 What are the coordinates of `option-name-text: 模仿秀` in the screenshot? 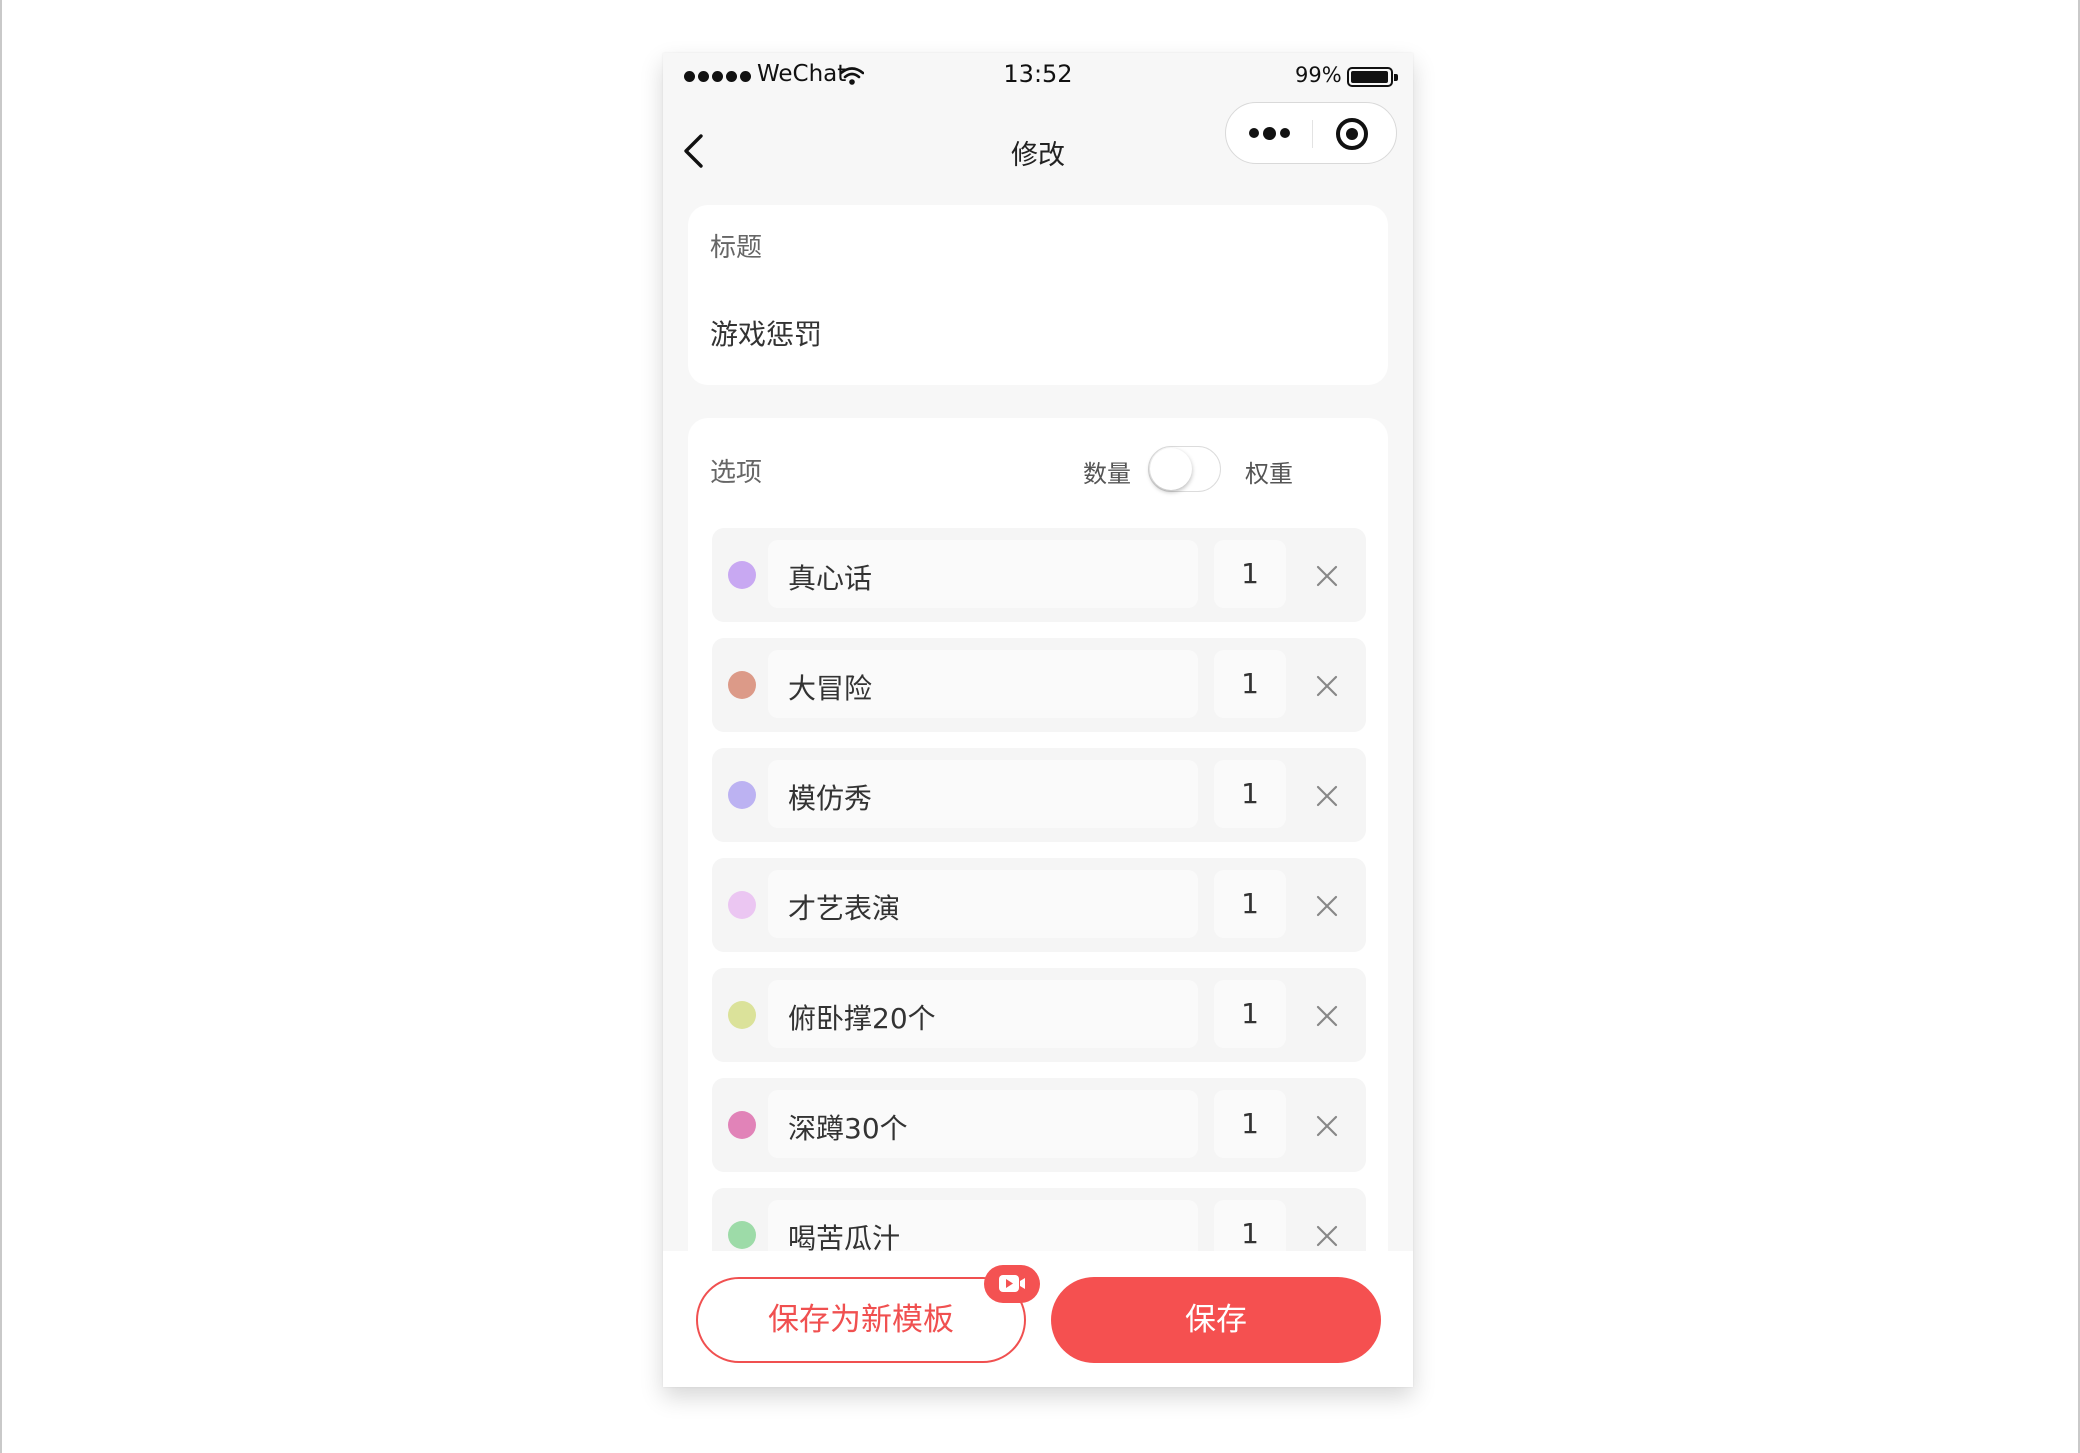 It's located at (830, 798).